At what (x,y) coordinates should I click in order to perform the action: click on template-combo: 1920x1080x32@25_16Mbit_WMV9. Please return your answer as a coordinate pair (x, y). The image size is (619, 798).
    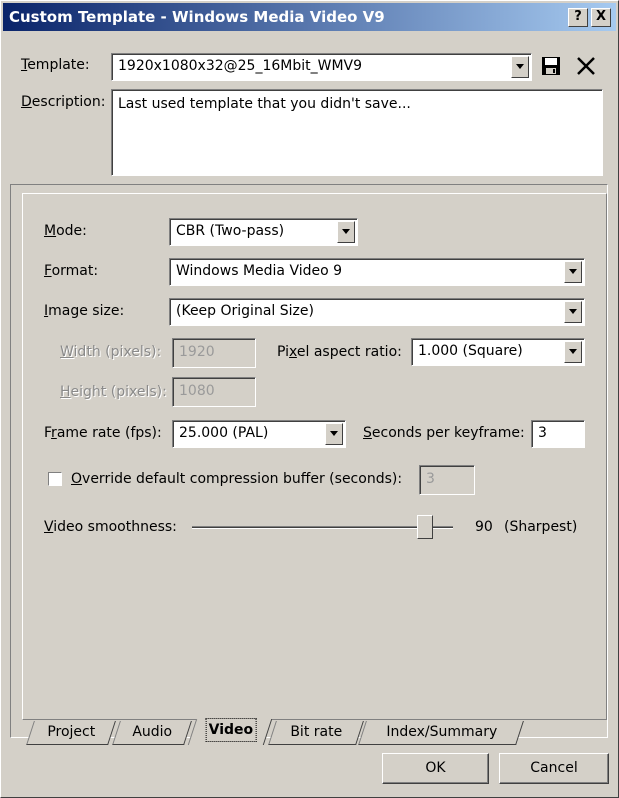
    Looking at the image, I should click on (321, 67).